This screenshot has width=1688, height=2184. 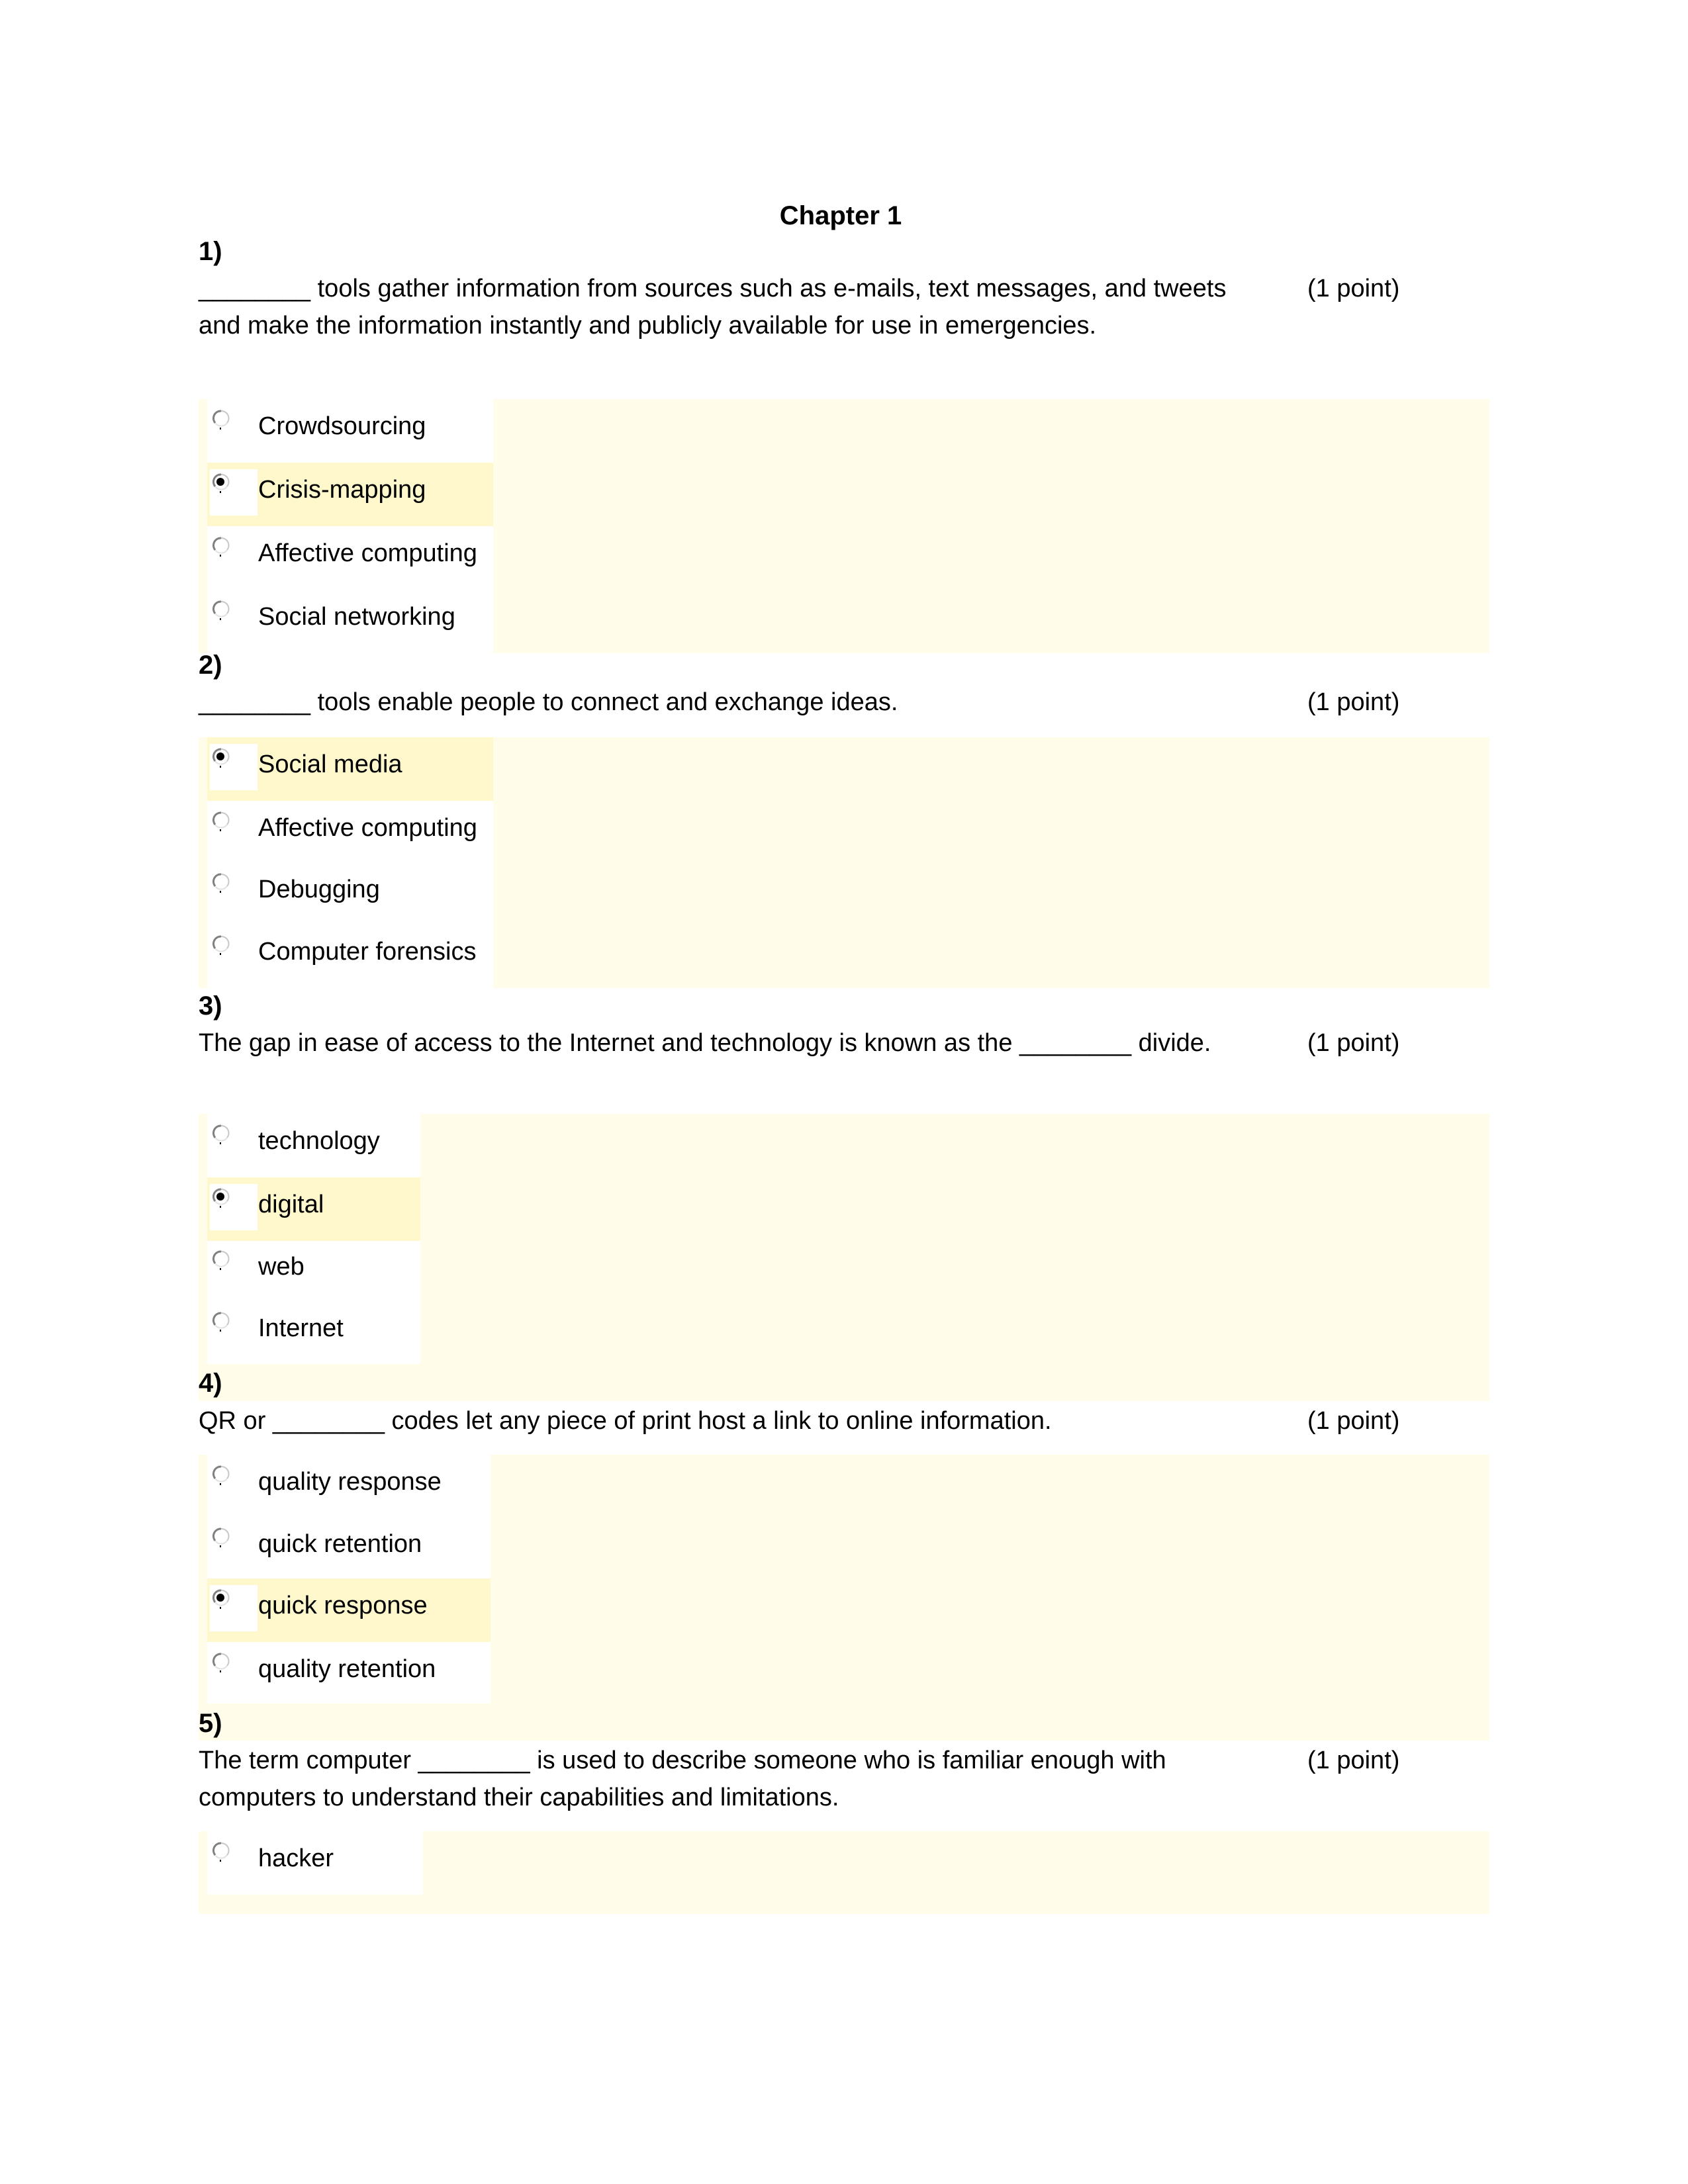 I want to click on question-3-options: technology digital web Internet, so click(x=313, y=1239).